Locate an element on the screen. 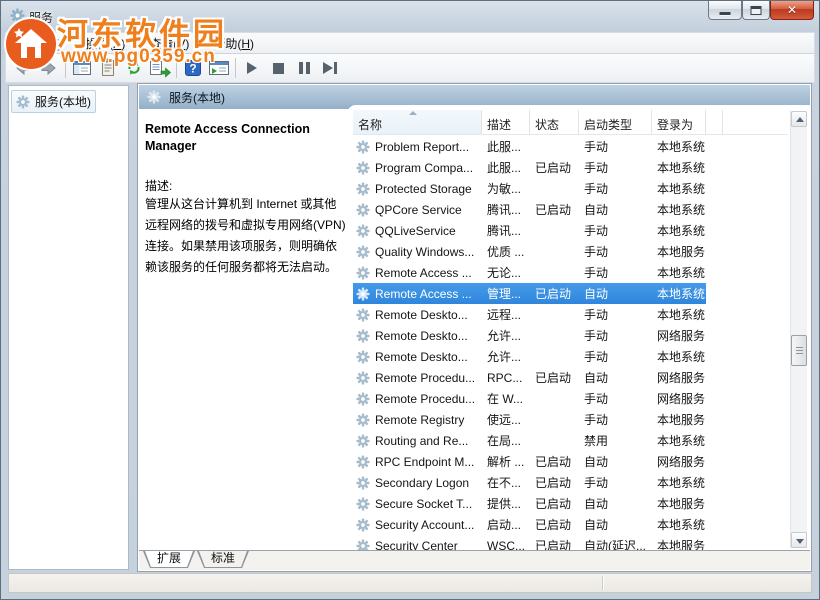 The height and width of the screenshot is (600, 820). table-row: Secondary Logon 在不... 已启动 手动 本地系统 is located at coordinates (529, 482).